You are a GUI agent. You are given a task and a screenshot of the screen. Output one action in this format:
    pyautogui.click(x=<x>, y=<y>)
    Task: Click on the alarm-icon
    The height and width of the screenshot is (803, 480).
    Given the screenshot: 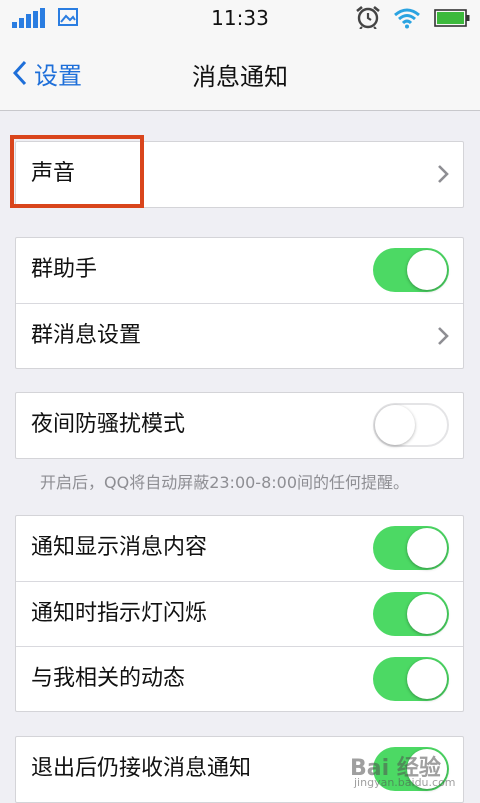 What is the action you would take?
    pyautogui.click(x=368, y=17)
    